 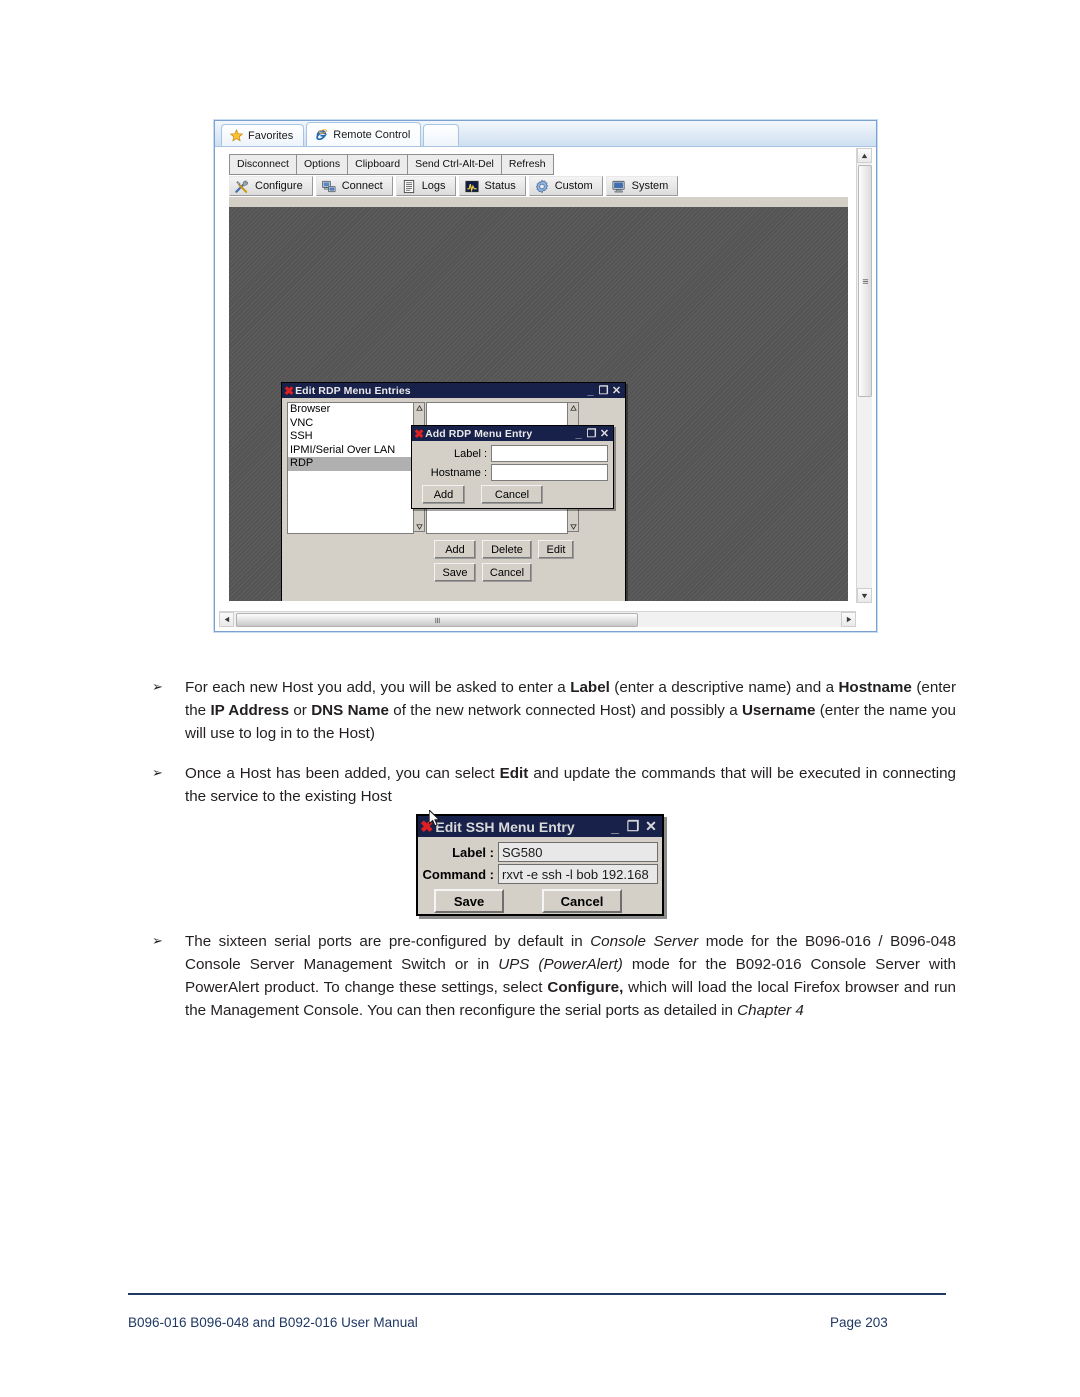 I want to click on add-rdp-minimize-button: _, so click(x=578, y=434).